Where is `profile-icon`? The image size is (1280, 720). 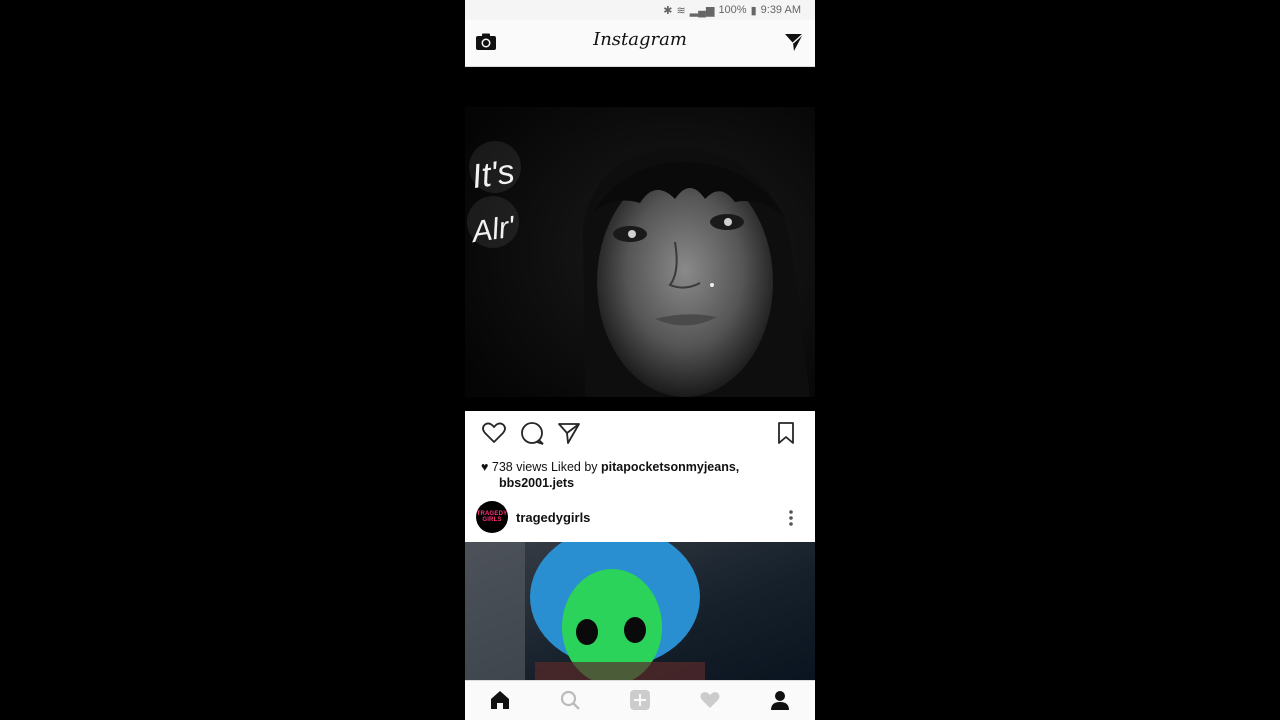 profile-icon is located at coordinates (780, 700).